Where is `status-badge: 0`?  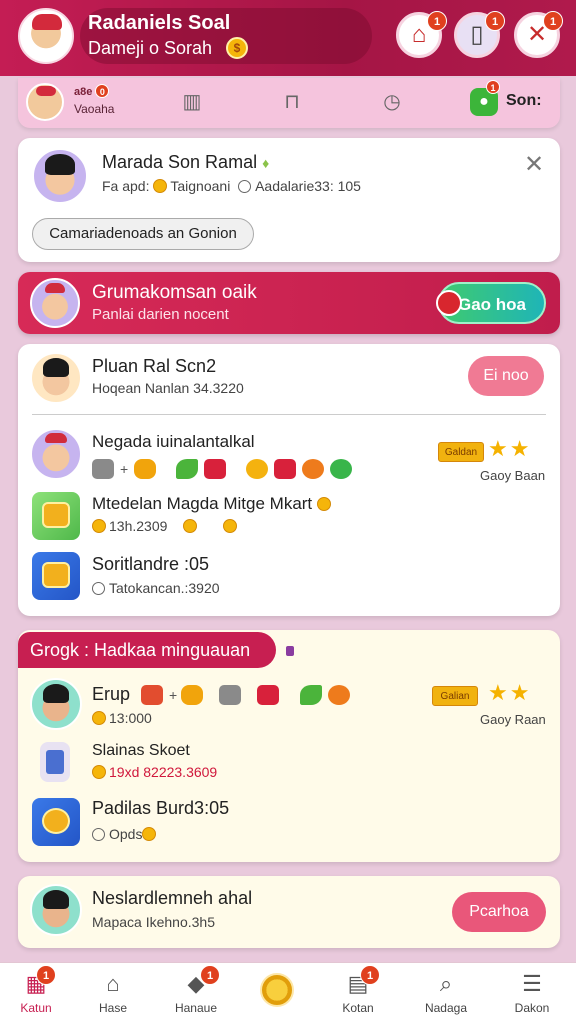
status-badge: 0 is located at coordinates (102, 91).